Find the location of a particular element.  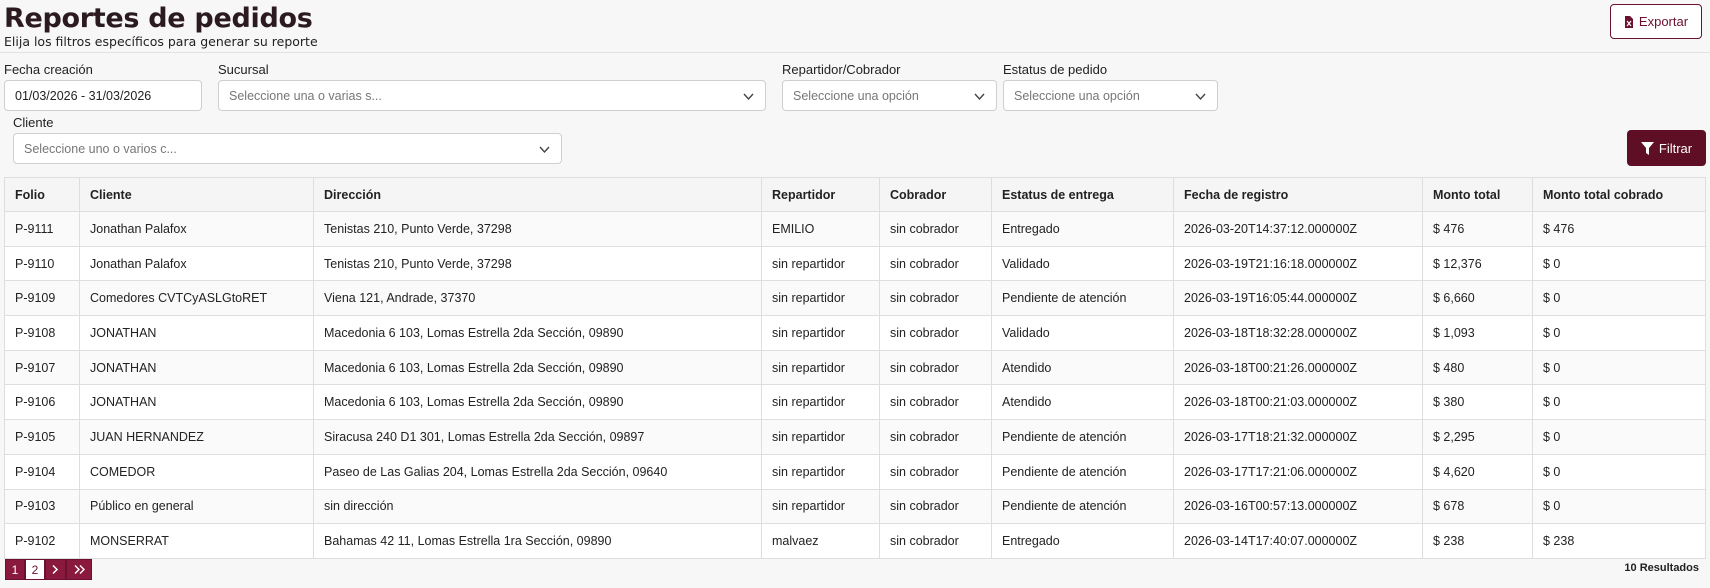

fecha-cell: 2026-03-17T17:21:06.000000Z is located at coordinates (1298, 471).